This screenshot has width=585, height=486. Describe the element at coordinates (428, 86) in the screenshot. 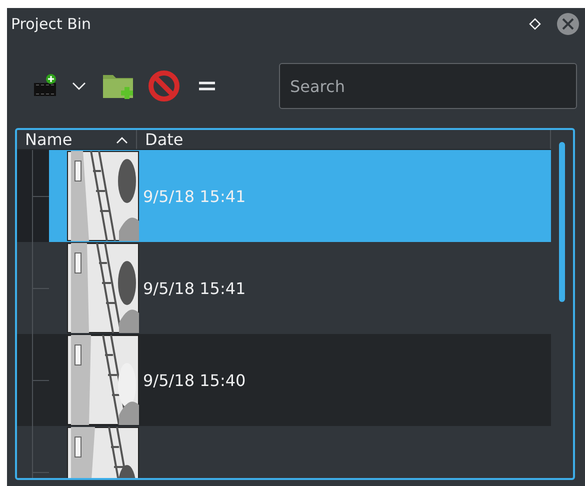

I see `search-field: Search` at that location.